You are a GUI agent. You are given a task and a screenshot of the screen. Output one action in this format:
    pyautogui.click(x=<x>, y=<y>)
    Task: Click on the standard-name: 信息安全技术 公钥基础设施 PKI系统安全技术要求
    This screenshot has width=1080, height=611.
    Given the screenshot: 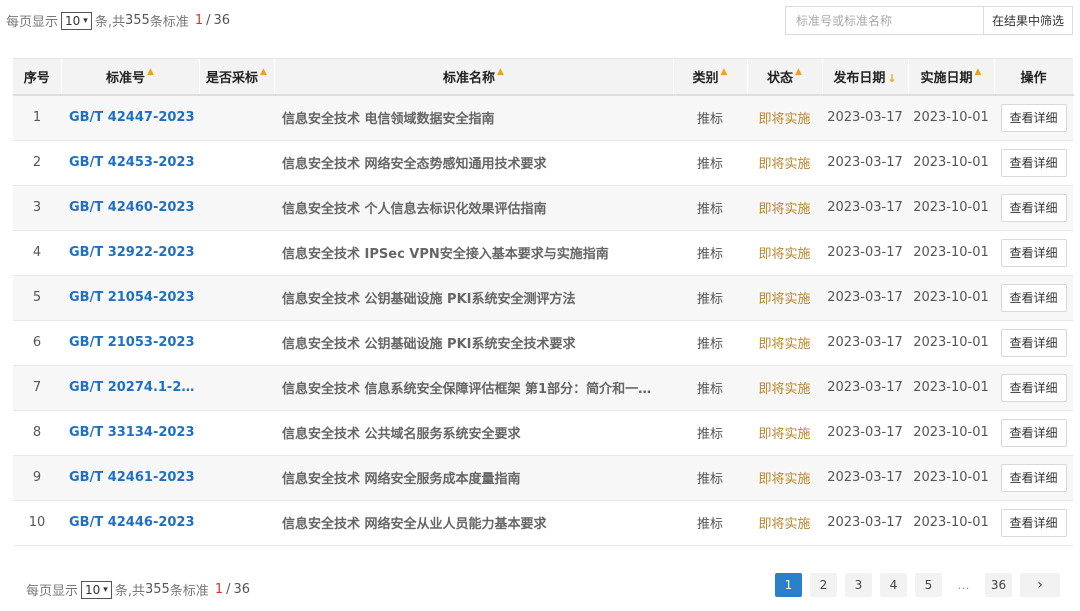 What is the action you would take?
    pyautogui.click(x=473, y=343)
    